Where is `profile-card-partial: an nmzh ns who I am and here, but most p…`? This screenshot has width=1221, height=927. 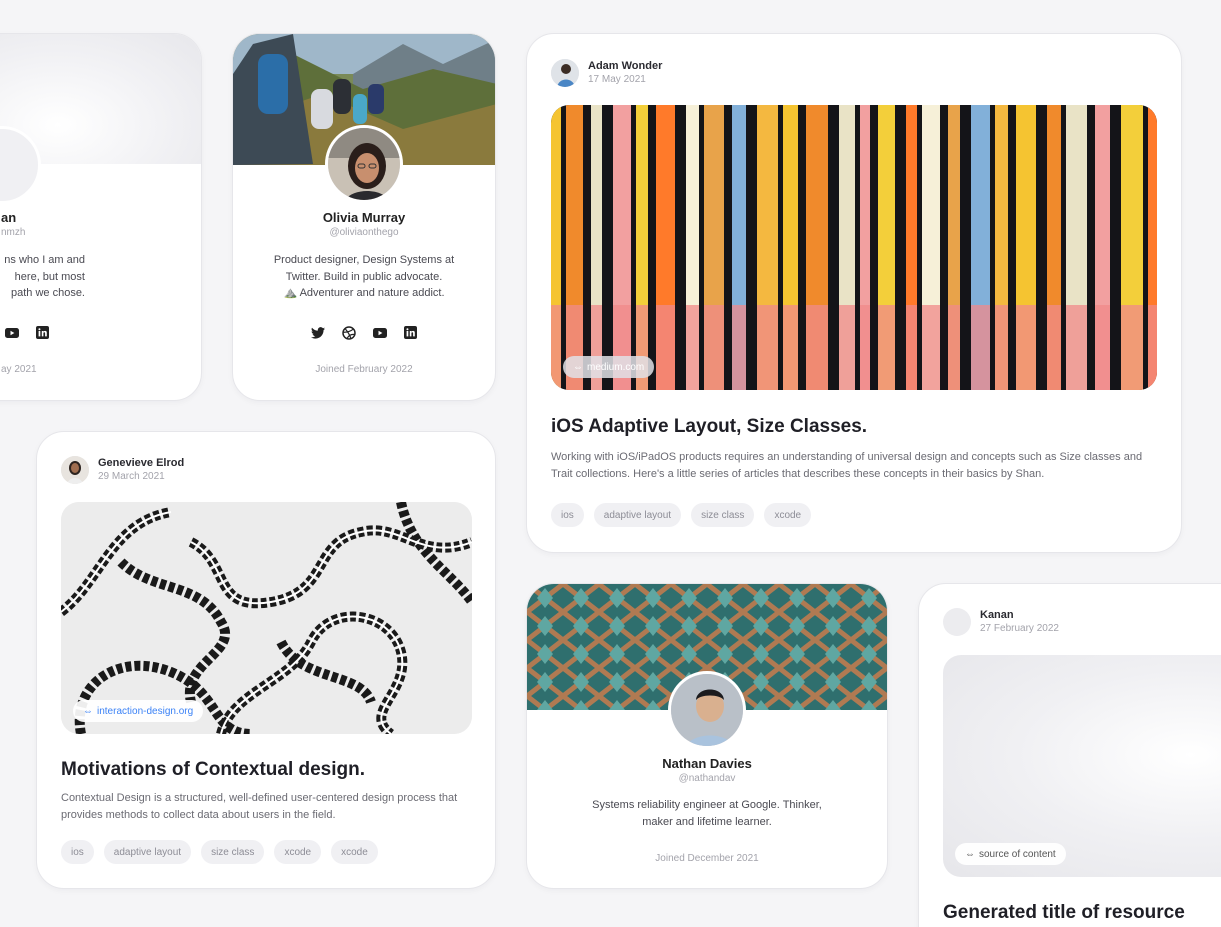
profile-card-partial: an nmzh ns who I am and here, but most p… is located at coordinates (101, 217).